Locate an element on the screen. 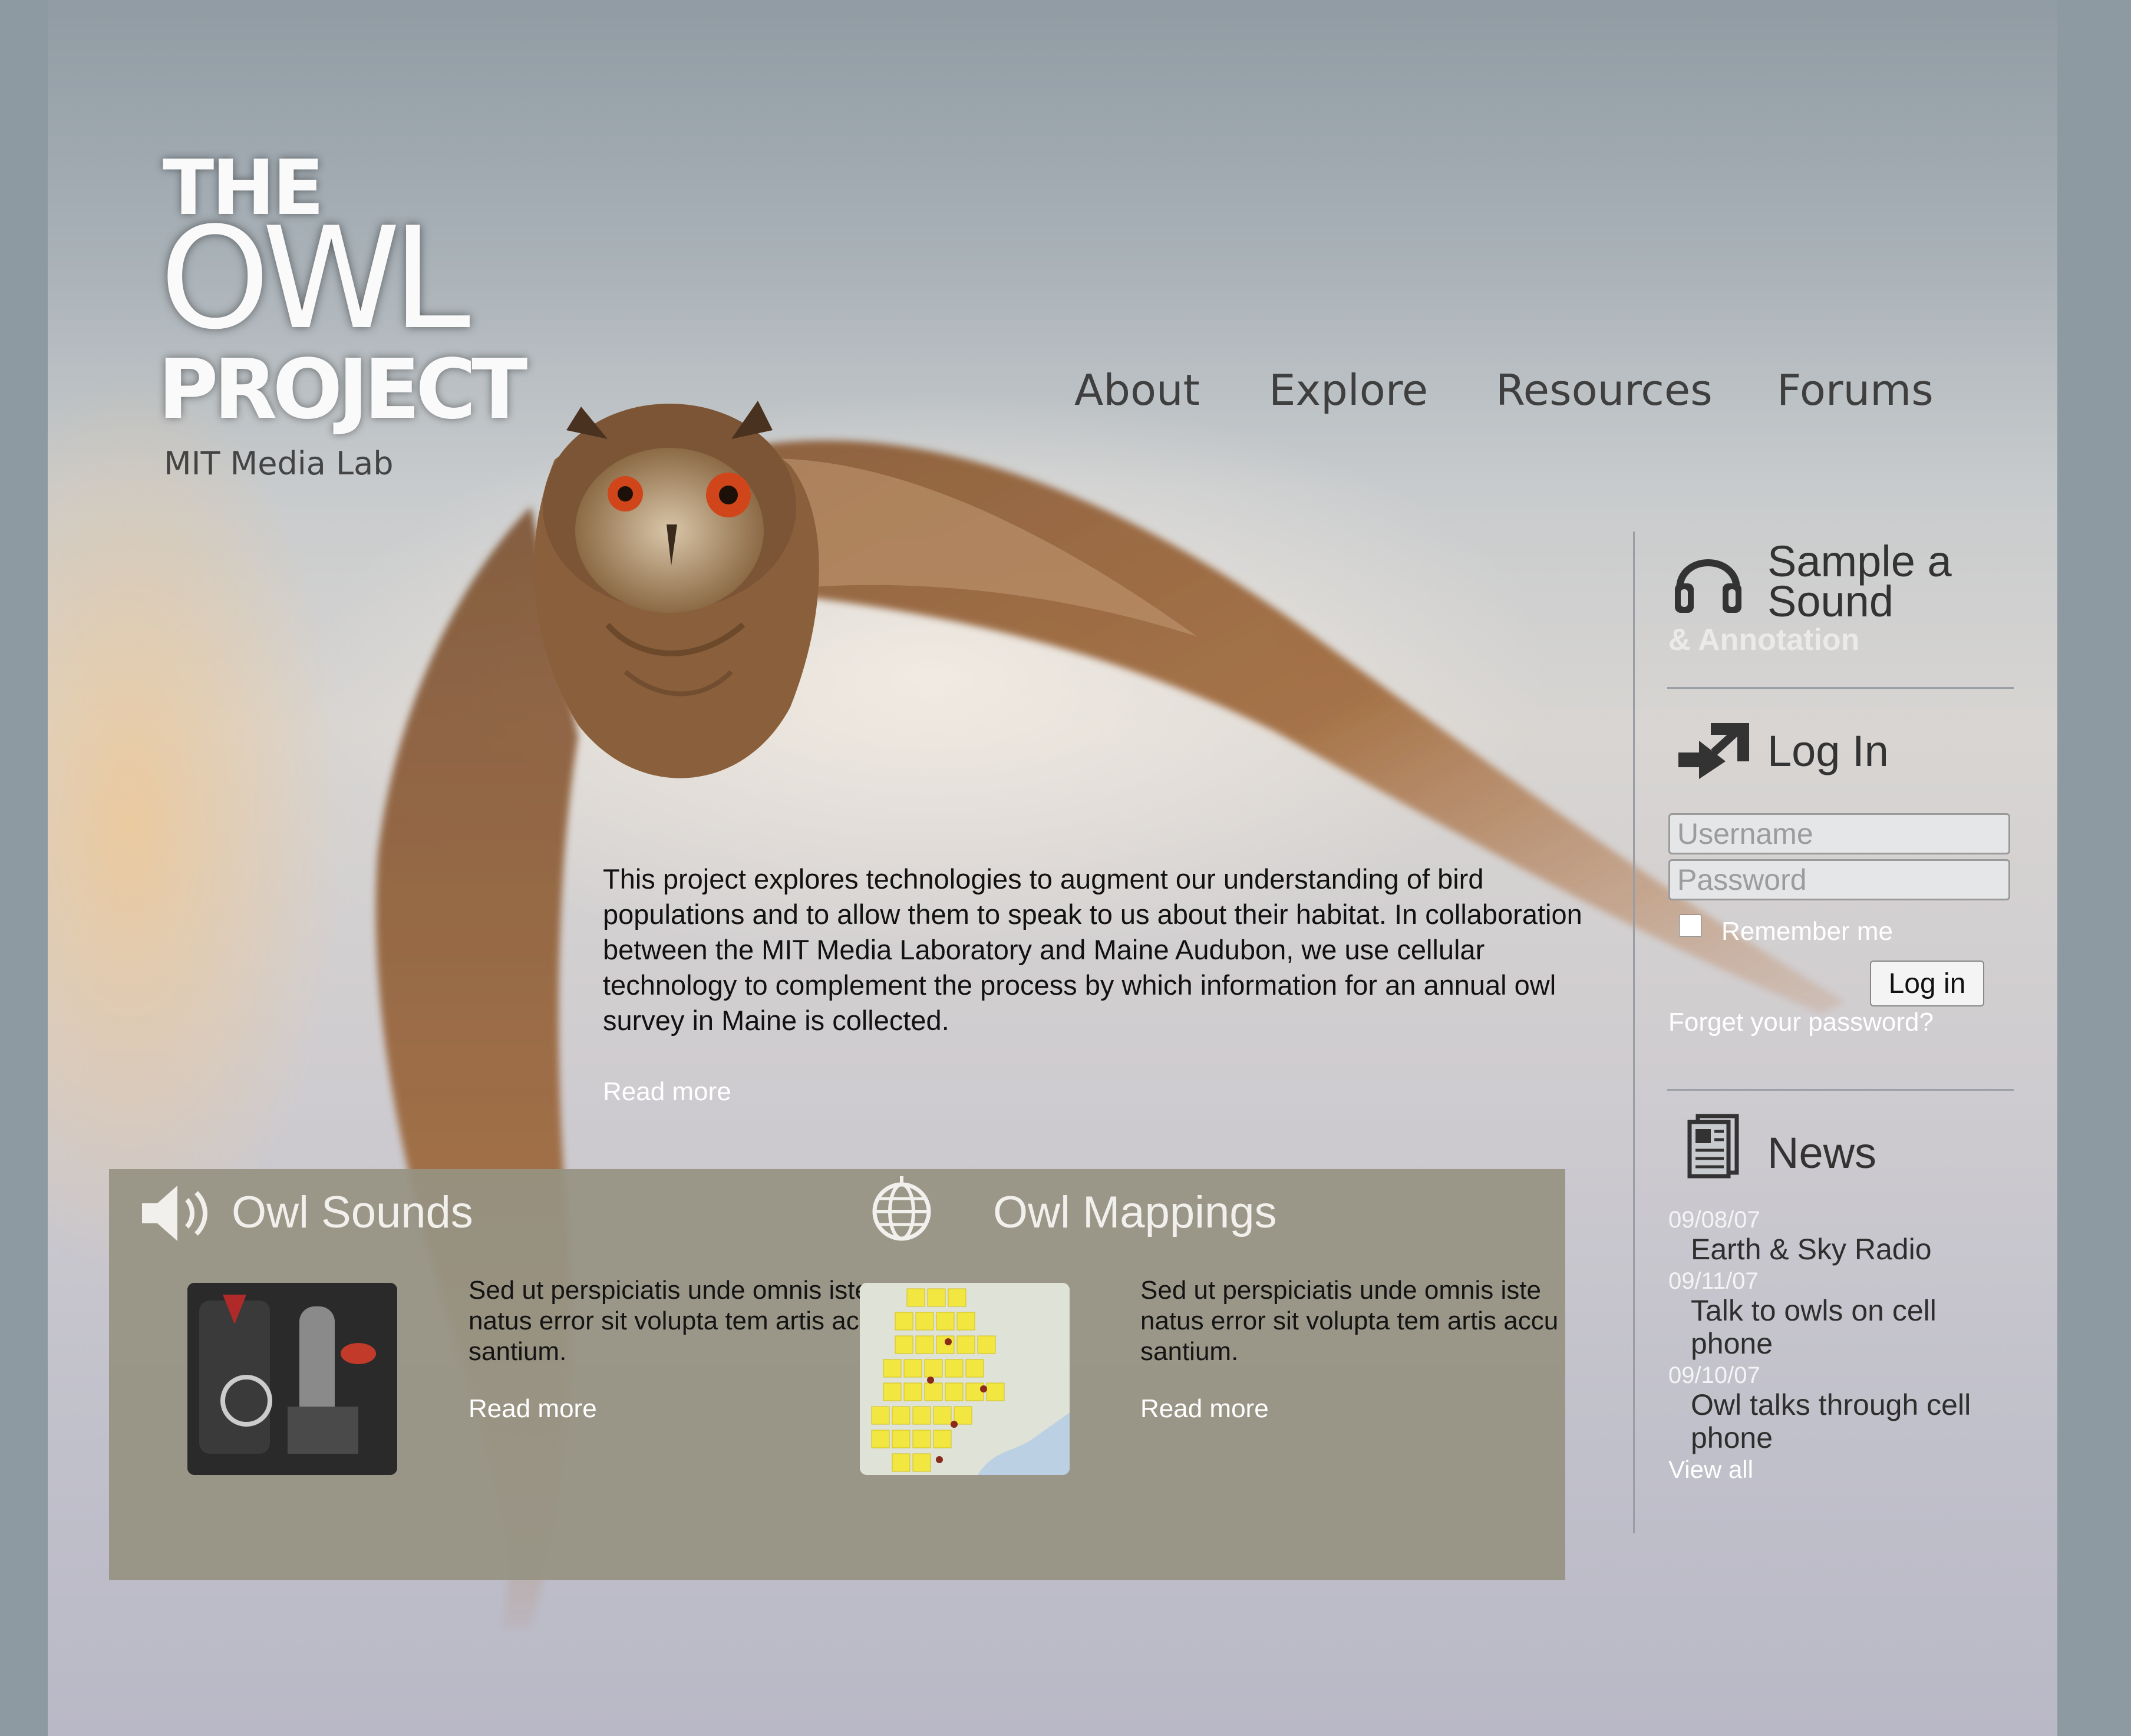  login-button: Log in is located at coordinates (1927, 983).